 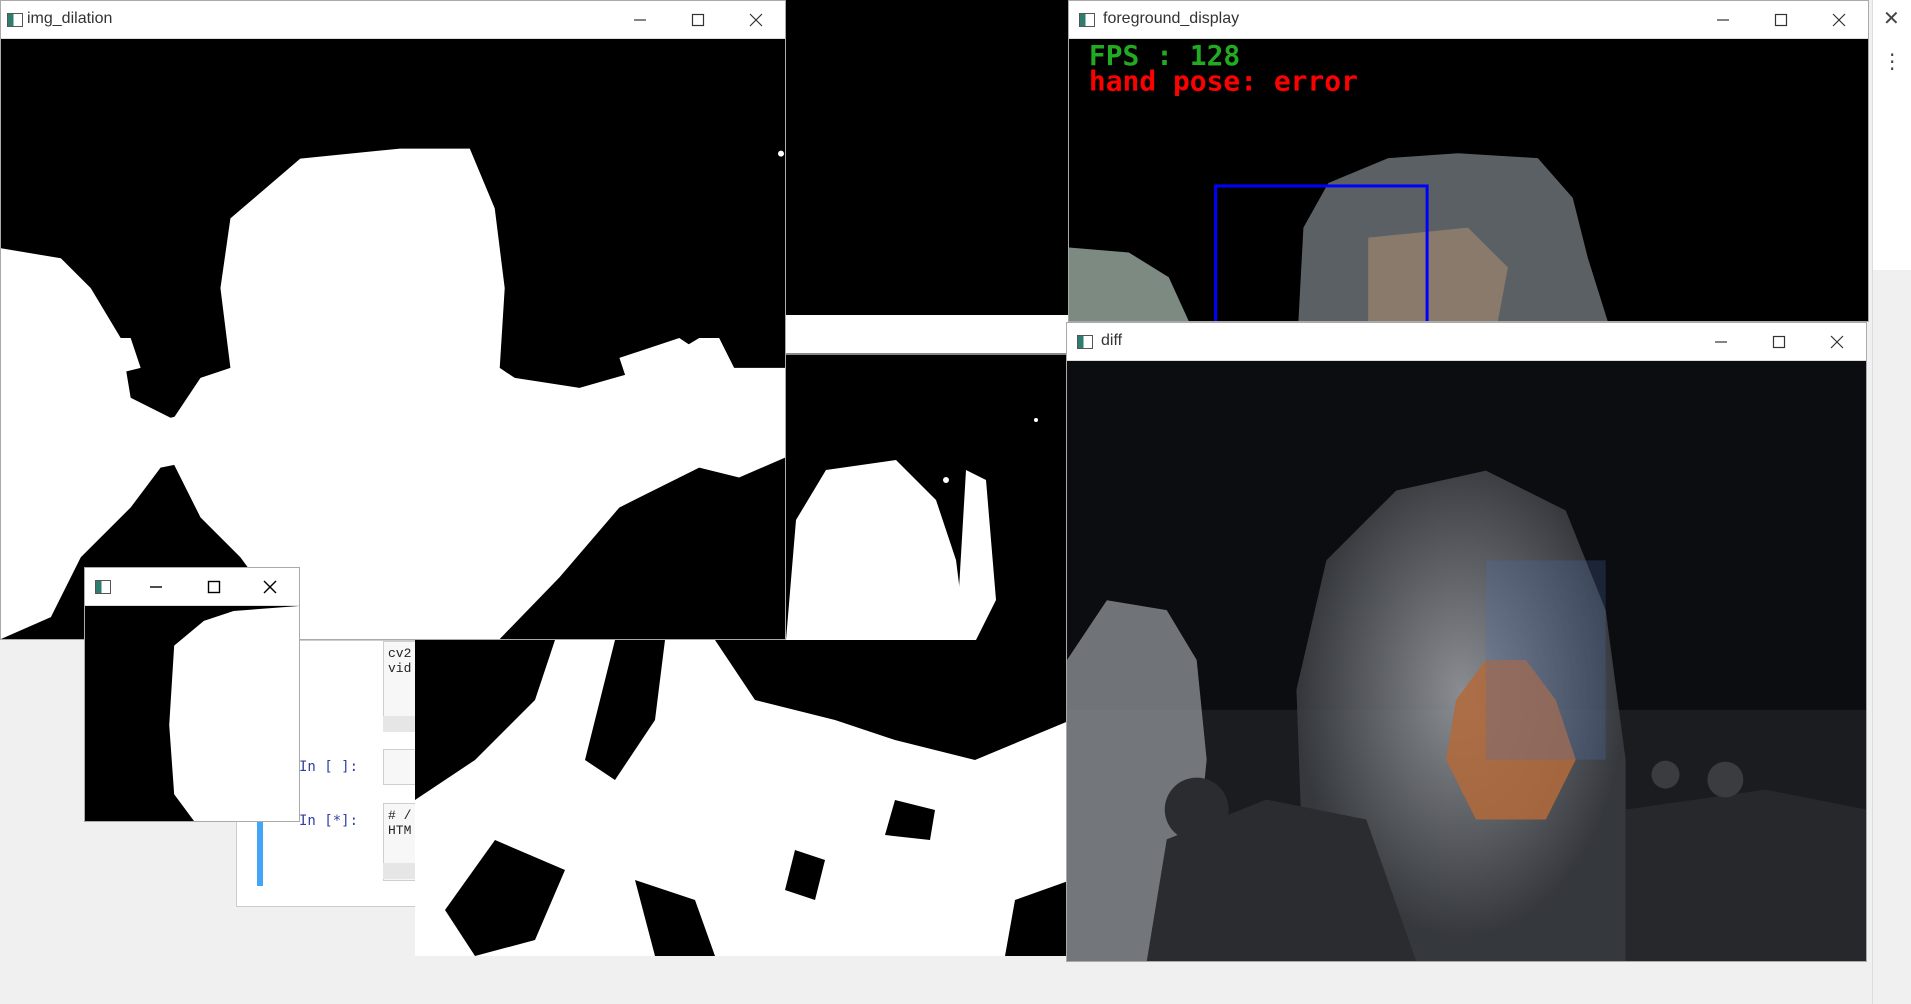 I want to click on browser-gray-area, so click(x=1892, y=637).